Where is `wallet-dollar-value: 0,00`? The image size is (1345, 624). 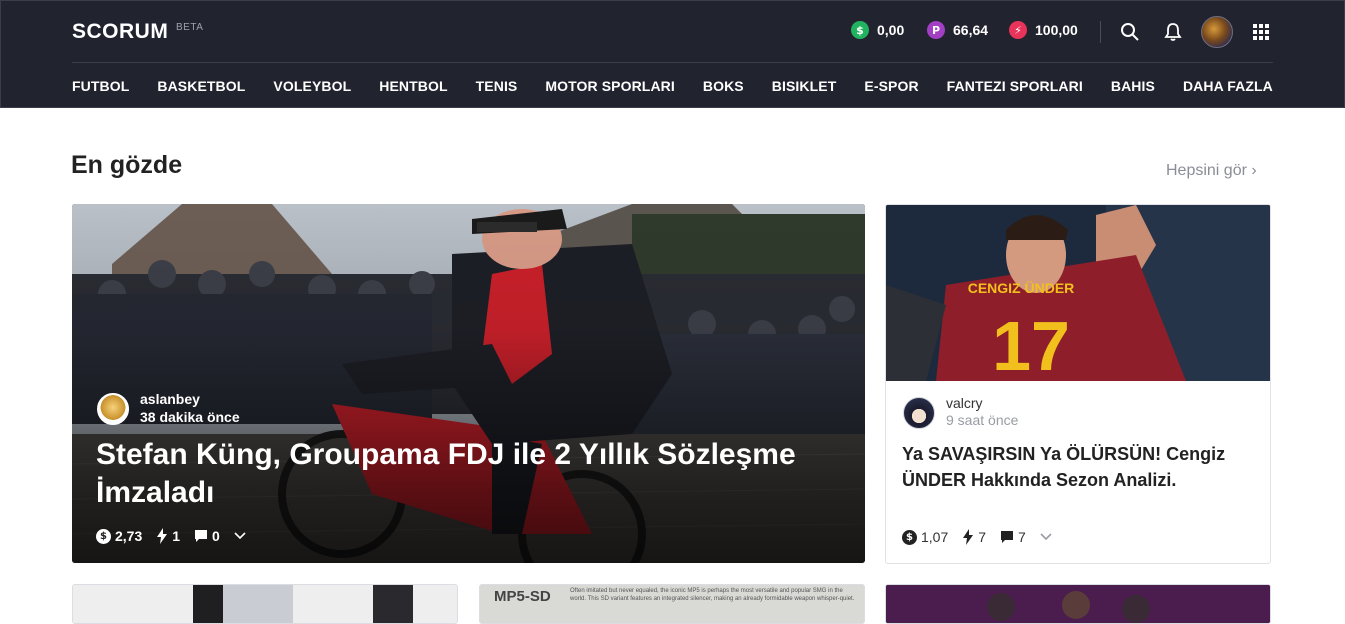
wallet-dollar-value: 0,00 is located at coordinates (891, 30).